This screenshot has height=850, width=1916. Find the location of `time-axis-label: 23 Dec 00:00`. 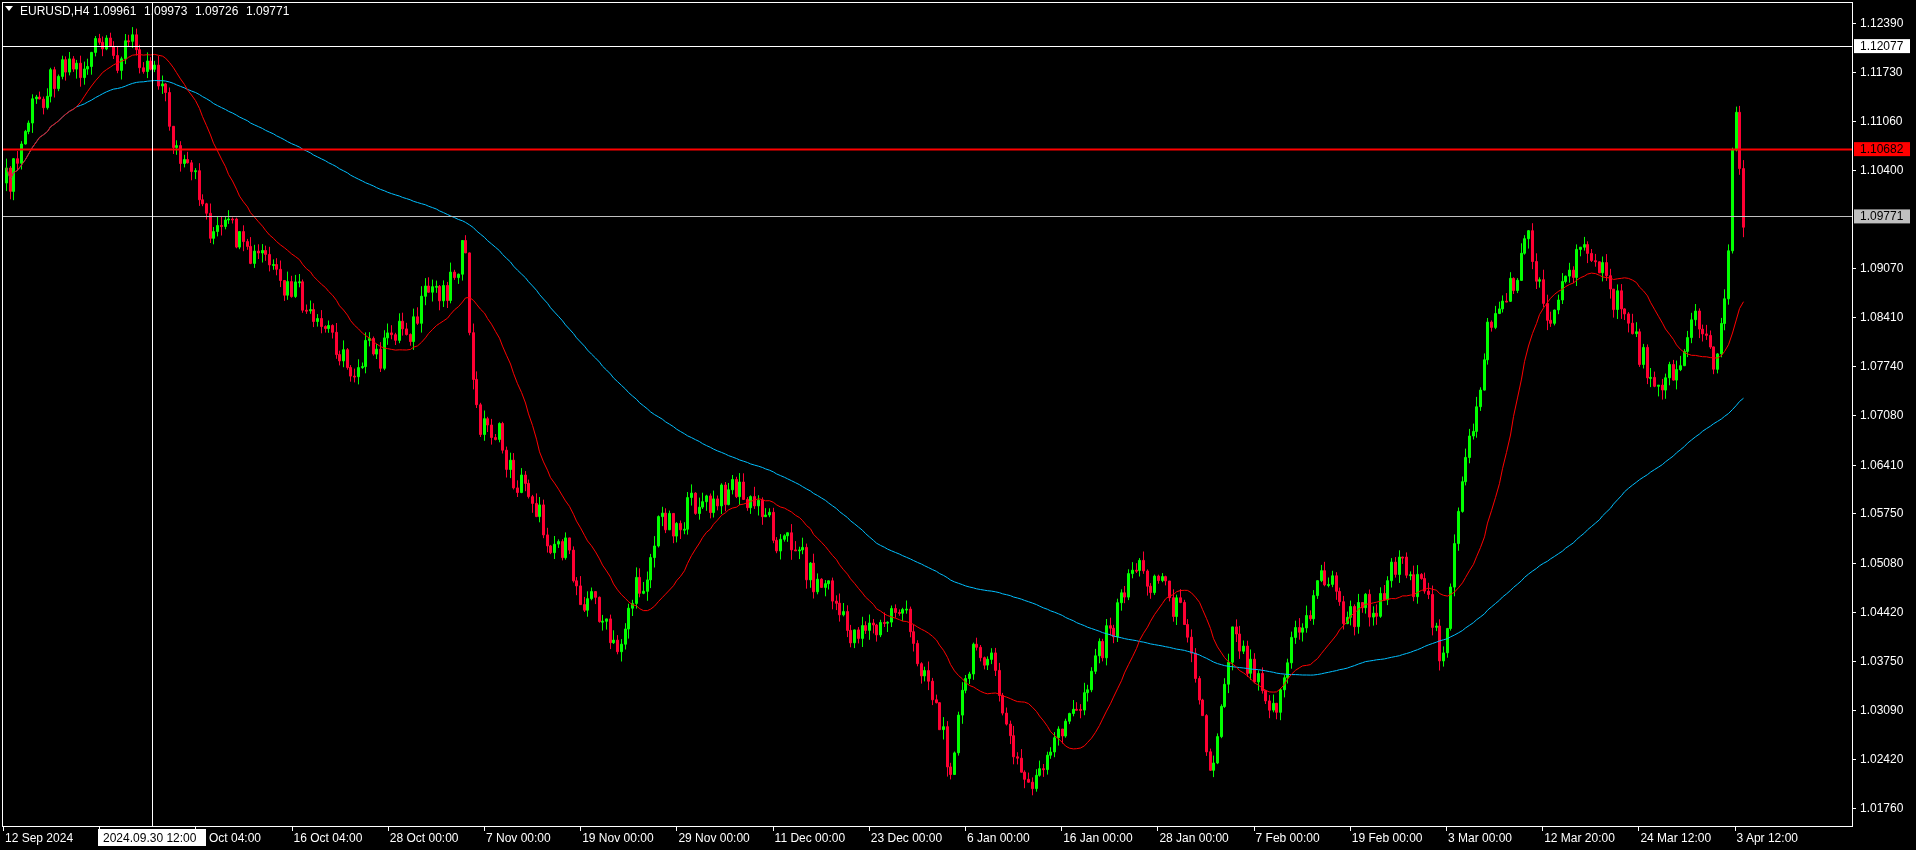

time-axis-label: 23 Dec 00:00 is located at coordinates (906, 838).